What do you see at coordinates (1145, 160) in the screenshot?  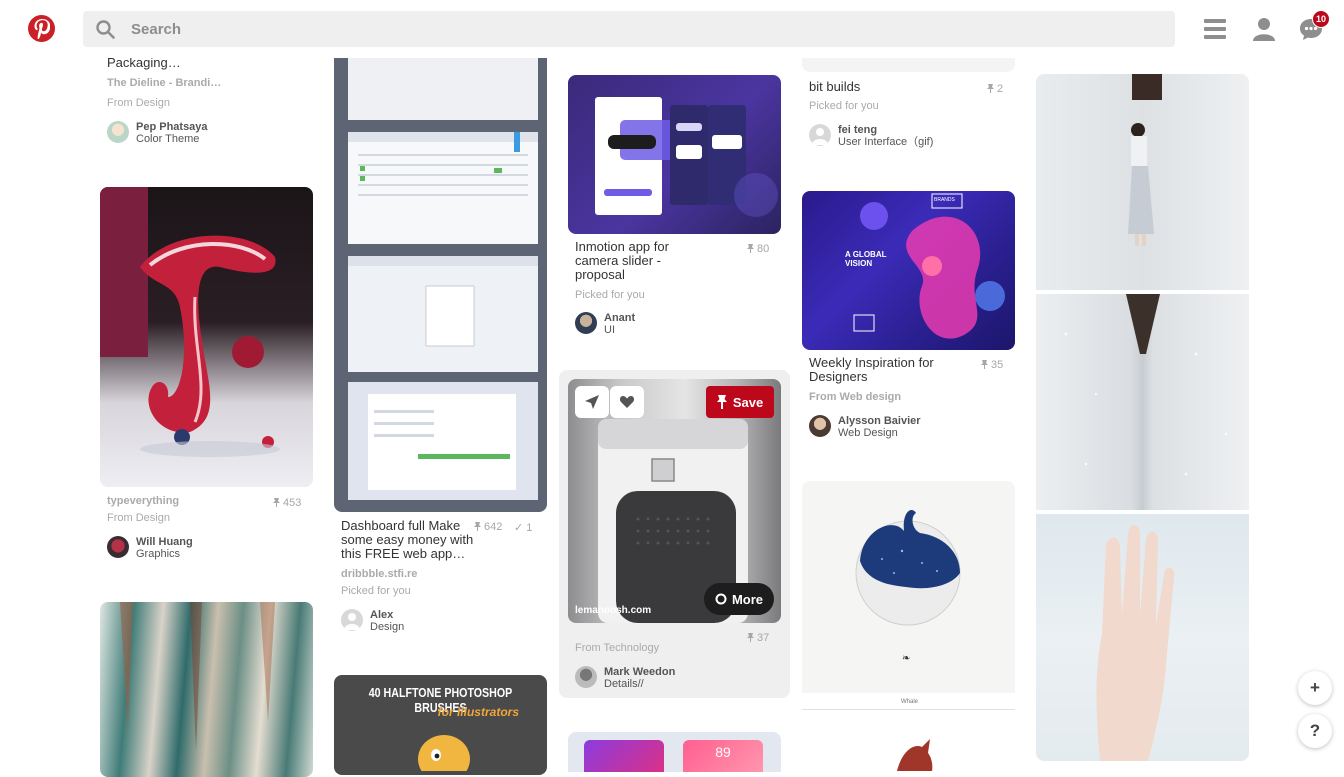 I see `woman-photo` at bounding box center [1145, 160].